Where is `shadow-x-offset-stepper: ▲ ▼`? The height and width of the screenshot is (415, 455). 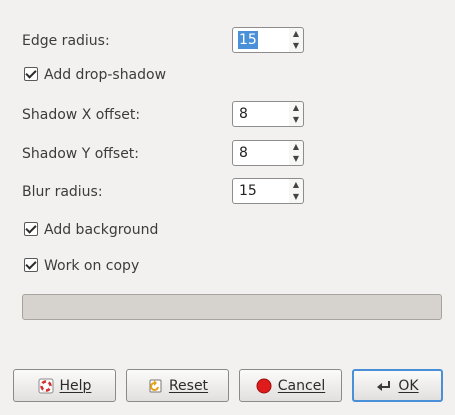 shadow-x-offset-stepper: ▲ ▼ is located at coordinates (296, 114).